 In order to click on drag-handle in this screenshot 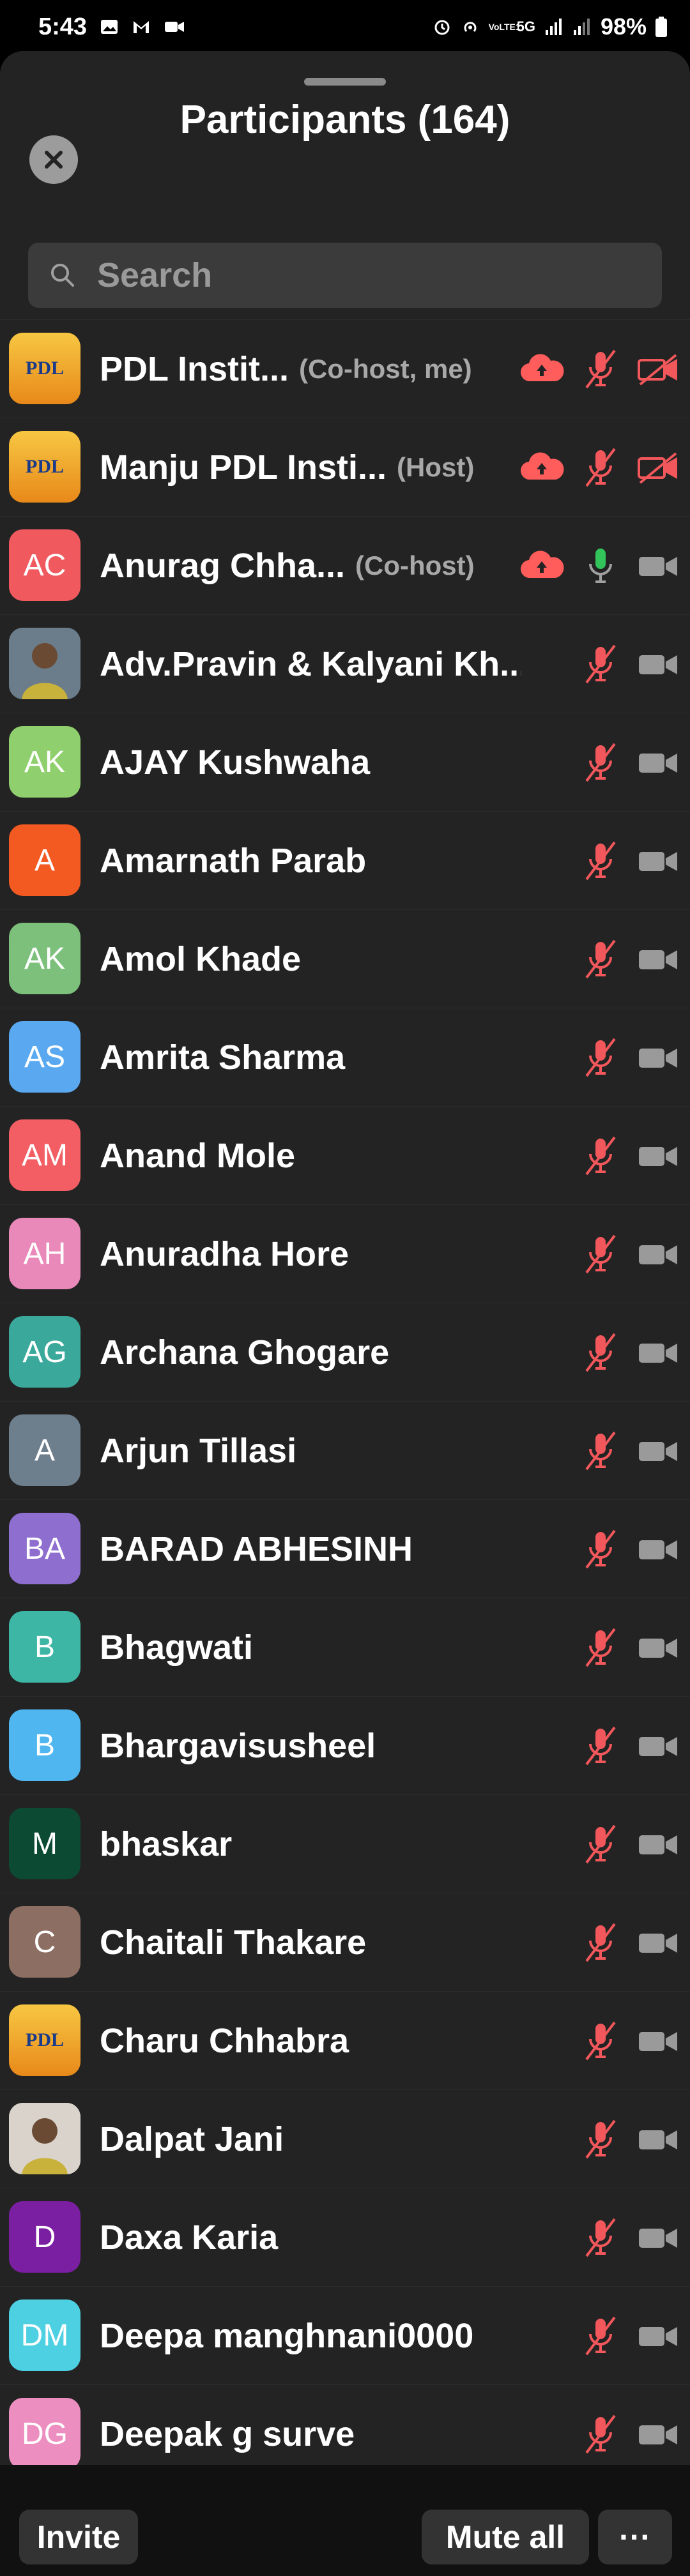, I will do `click(345, 82)`.